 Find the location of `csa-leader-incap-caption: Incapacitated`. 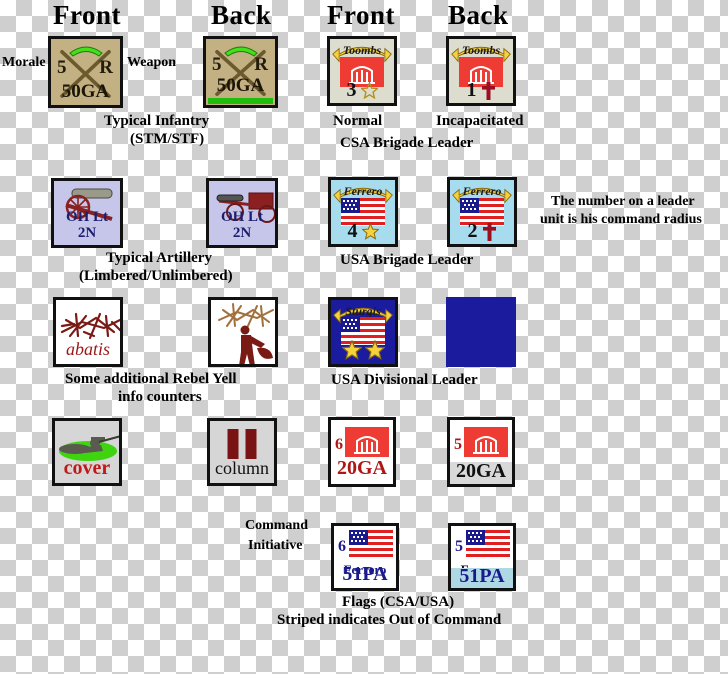

csa-leader-incap-caption: Incapacitated is located at coordinates (480, 121).